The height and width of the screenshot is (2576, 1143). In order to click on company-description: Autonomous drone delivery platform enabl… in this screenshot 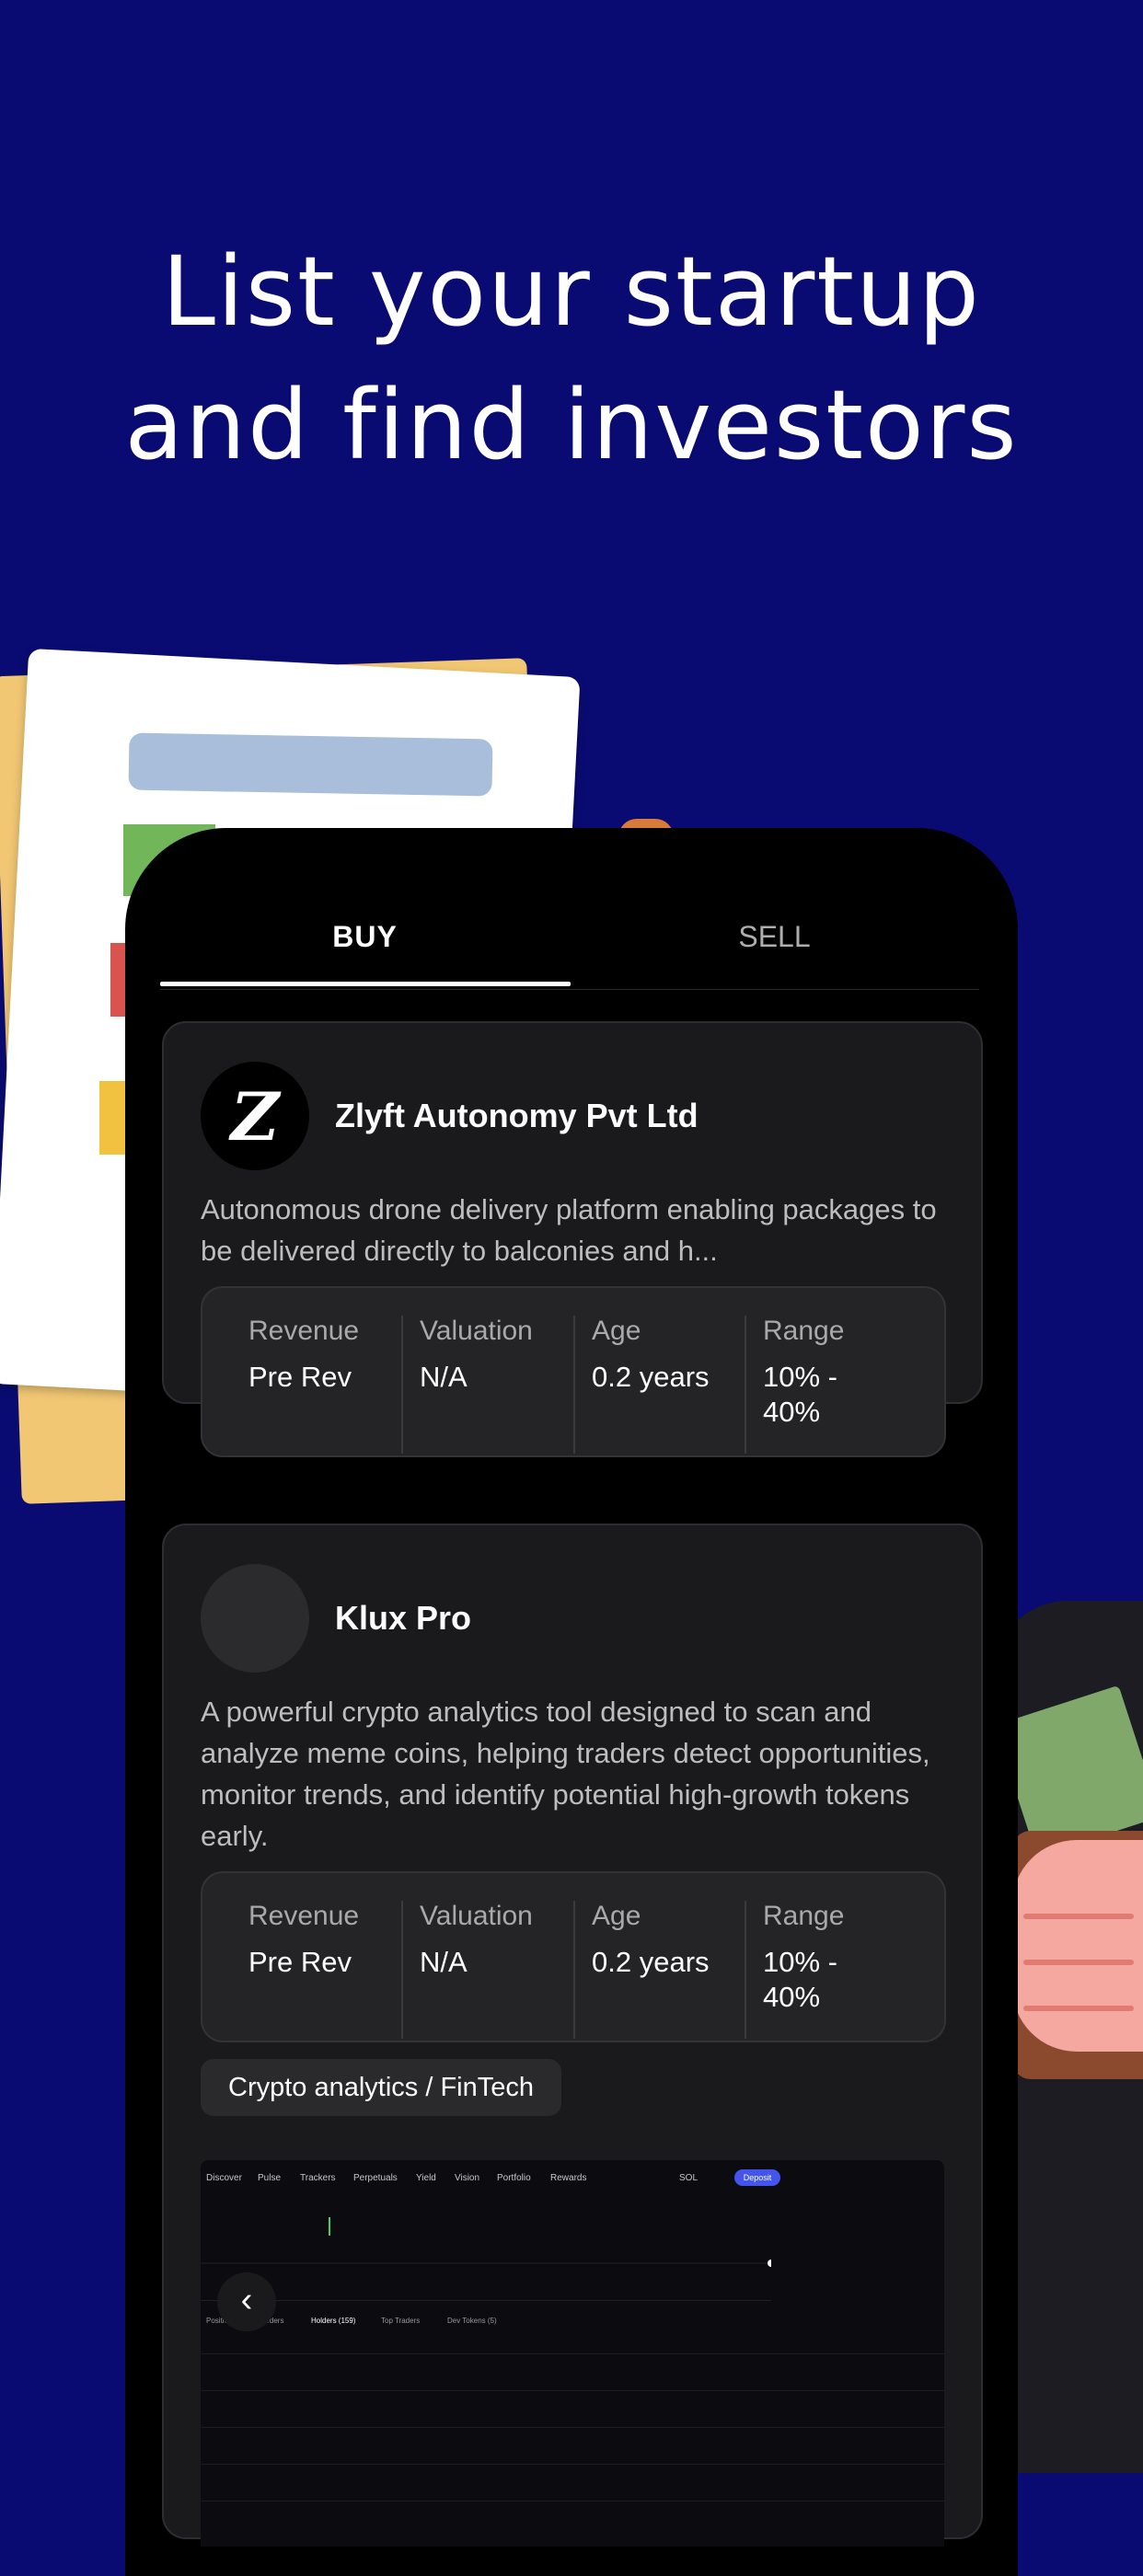, I will do `click(569, 1230)`.